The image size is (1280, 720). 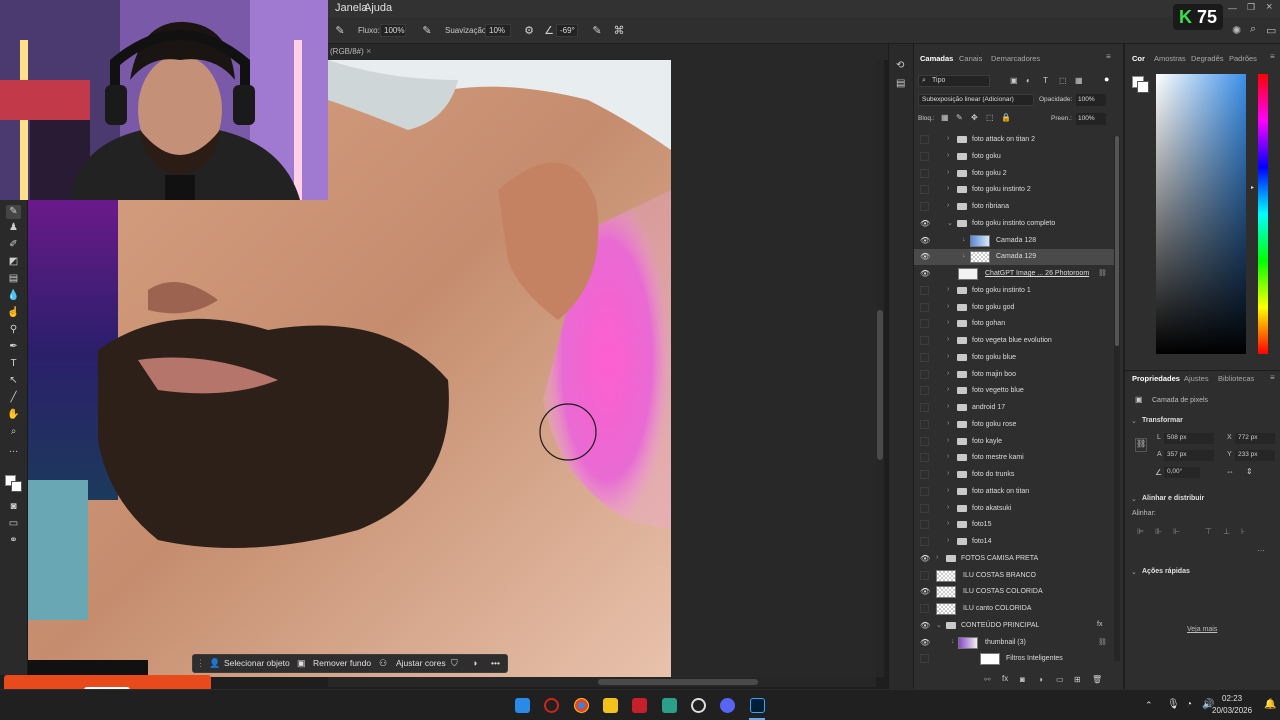 What do you see at coordinates (678, 682) in the screenshot?
I see `h-scrollbar-thumb` at bounding box center [678, 682].